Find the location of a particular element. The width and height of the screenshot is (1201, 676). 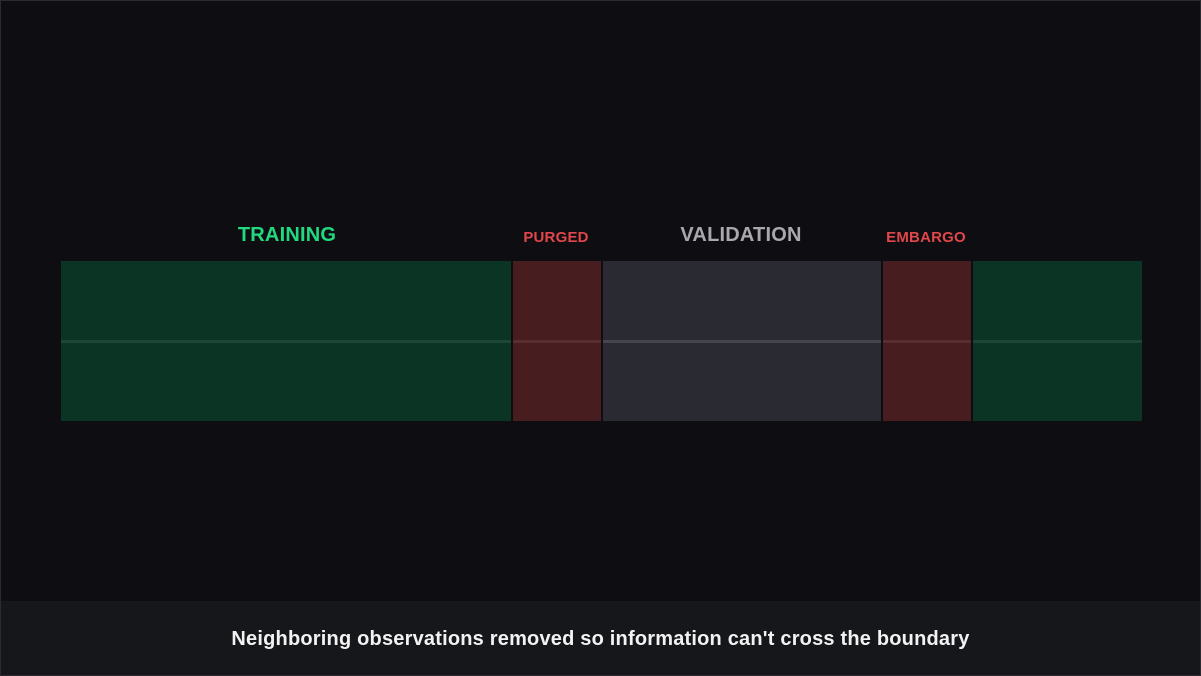

embargo-midline is located at coordinates (927, 341).